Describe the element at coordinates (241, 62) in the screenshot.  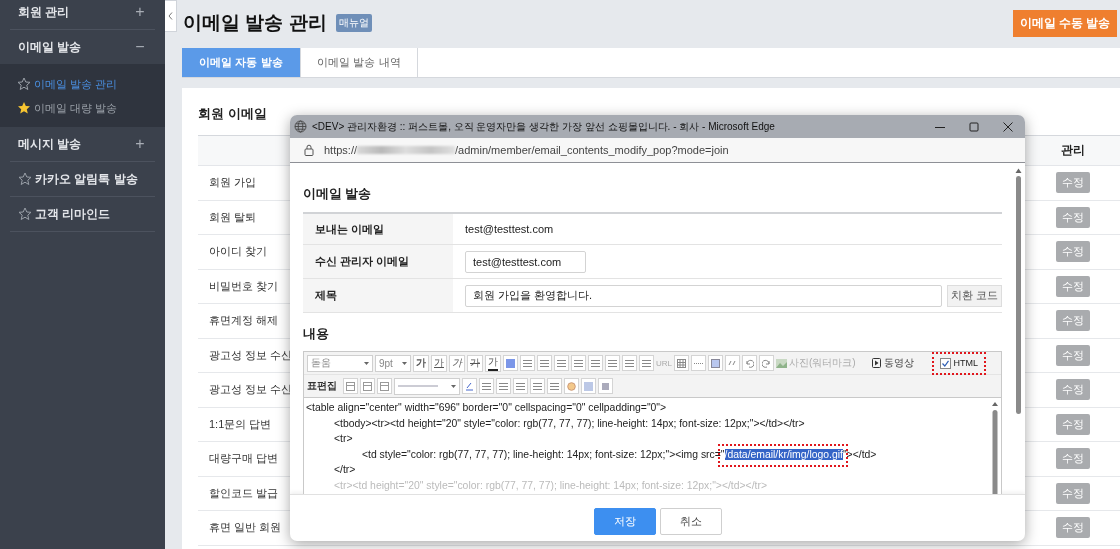
I see `tab: 이메일 자동 발송` at that location.